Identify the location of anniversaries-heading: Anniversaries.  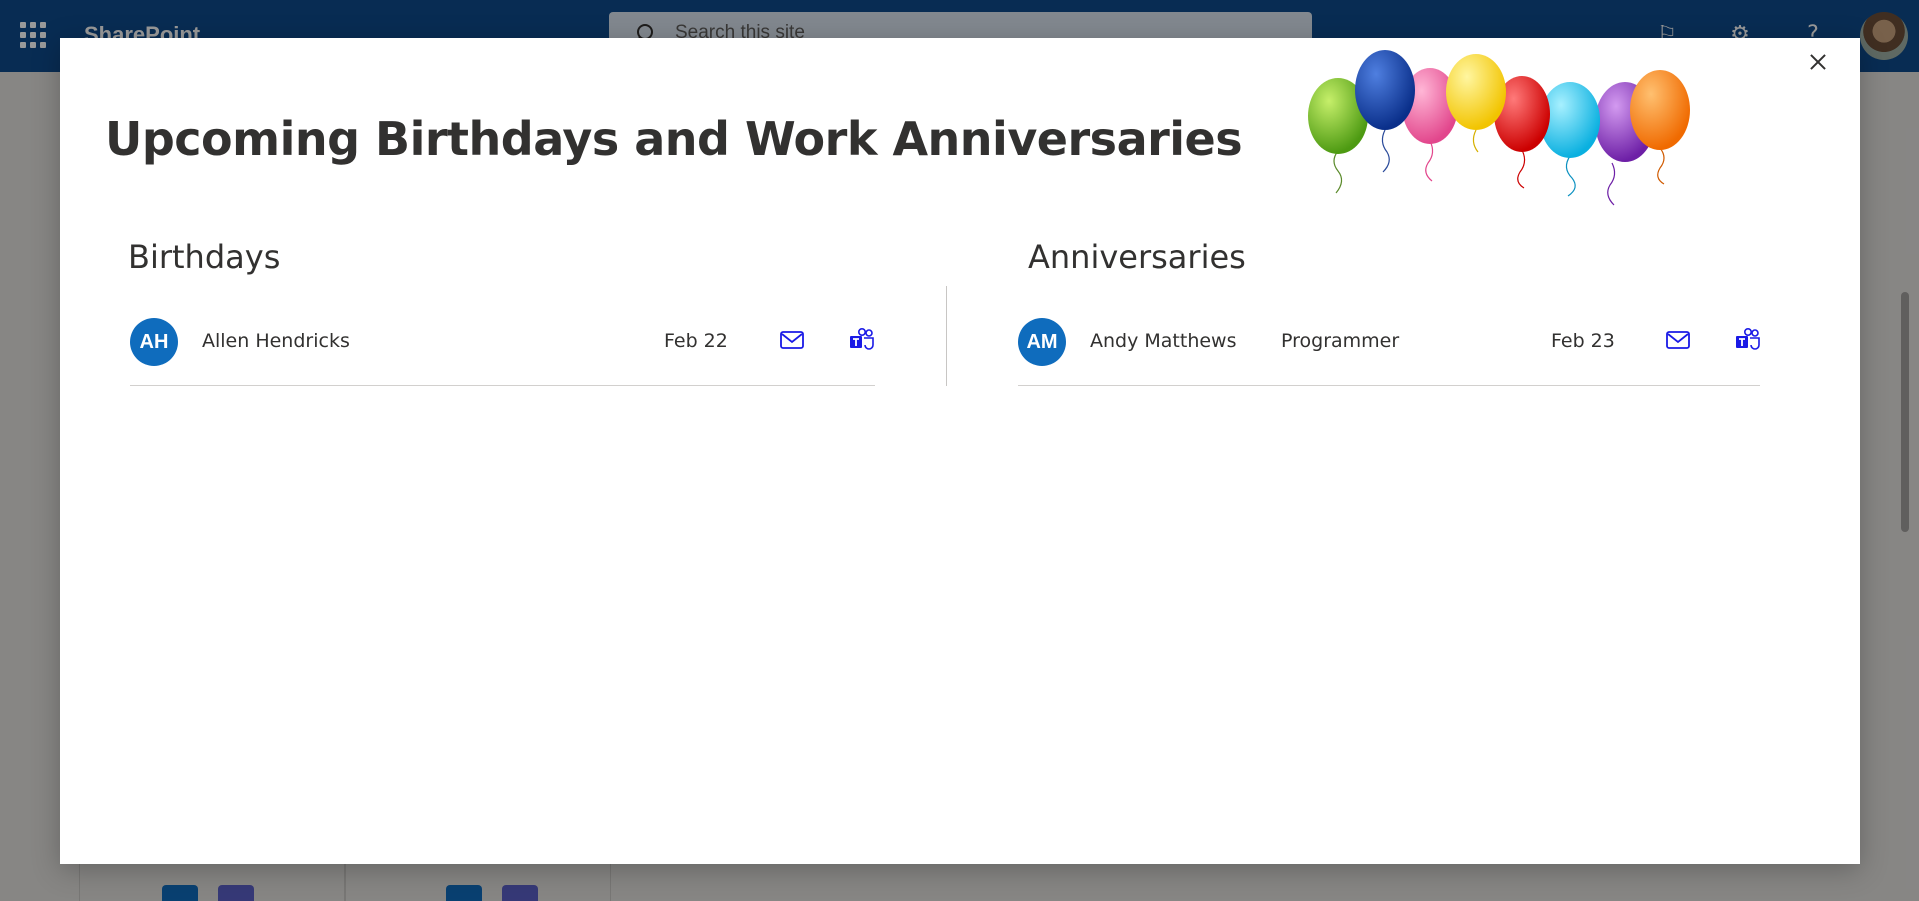
(1137, 257).